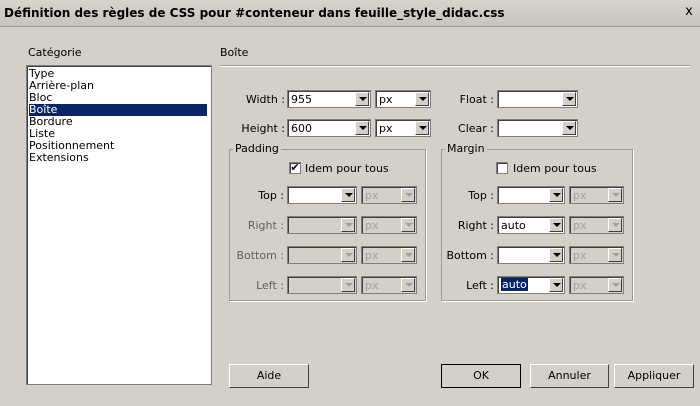 This screenshot has width=700, height=406. What do you see at coordinates (234, 52) in the screenshot?
I see `panel-title: Boîte` at bounding box center [234, 52].